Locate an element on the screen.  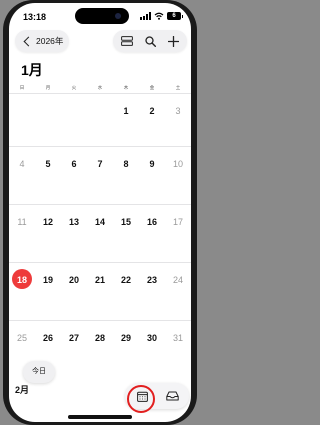
day-number: 13 is located at coordinates (73, 222).